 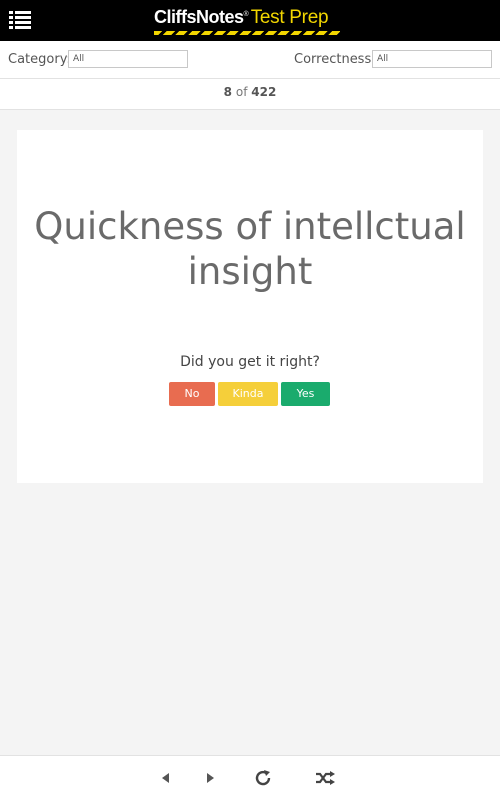 What do you see at coordinates (325, 778) in the screenshot?
I see `shuffle-icon` at bounding box center [325, 778].